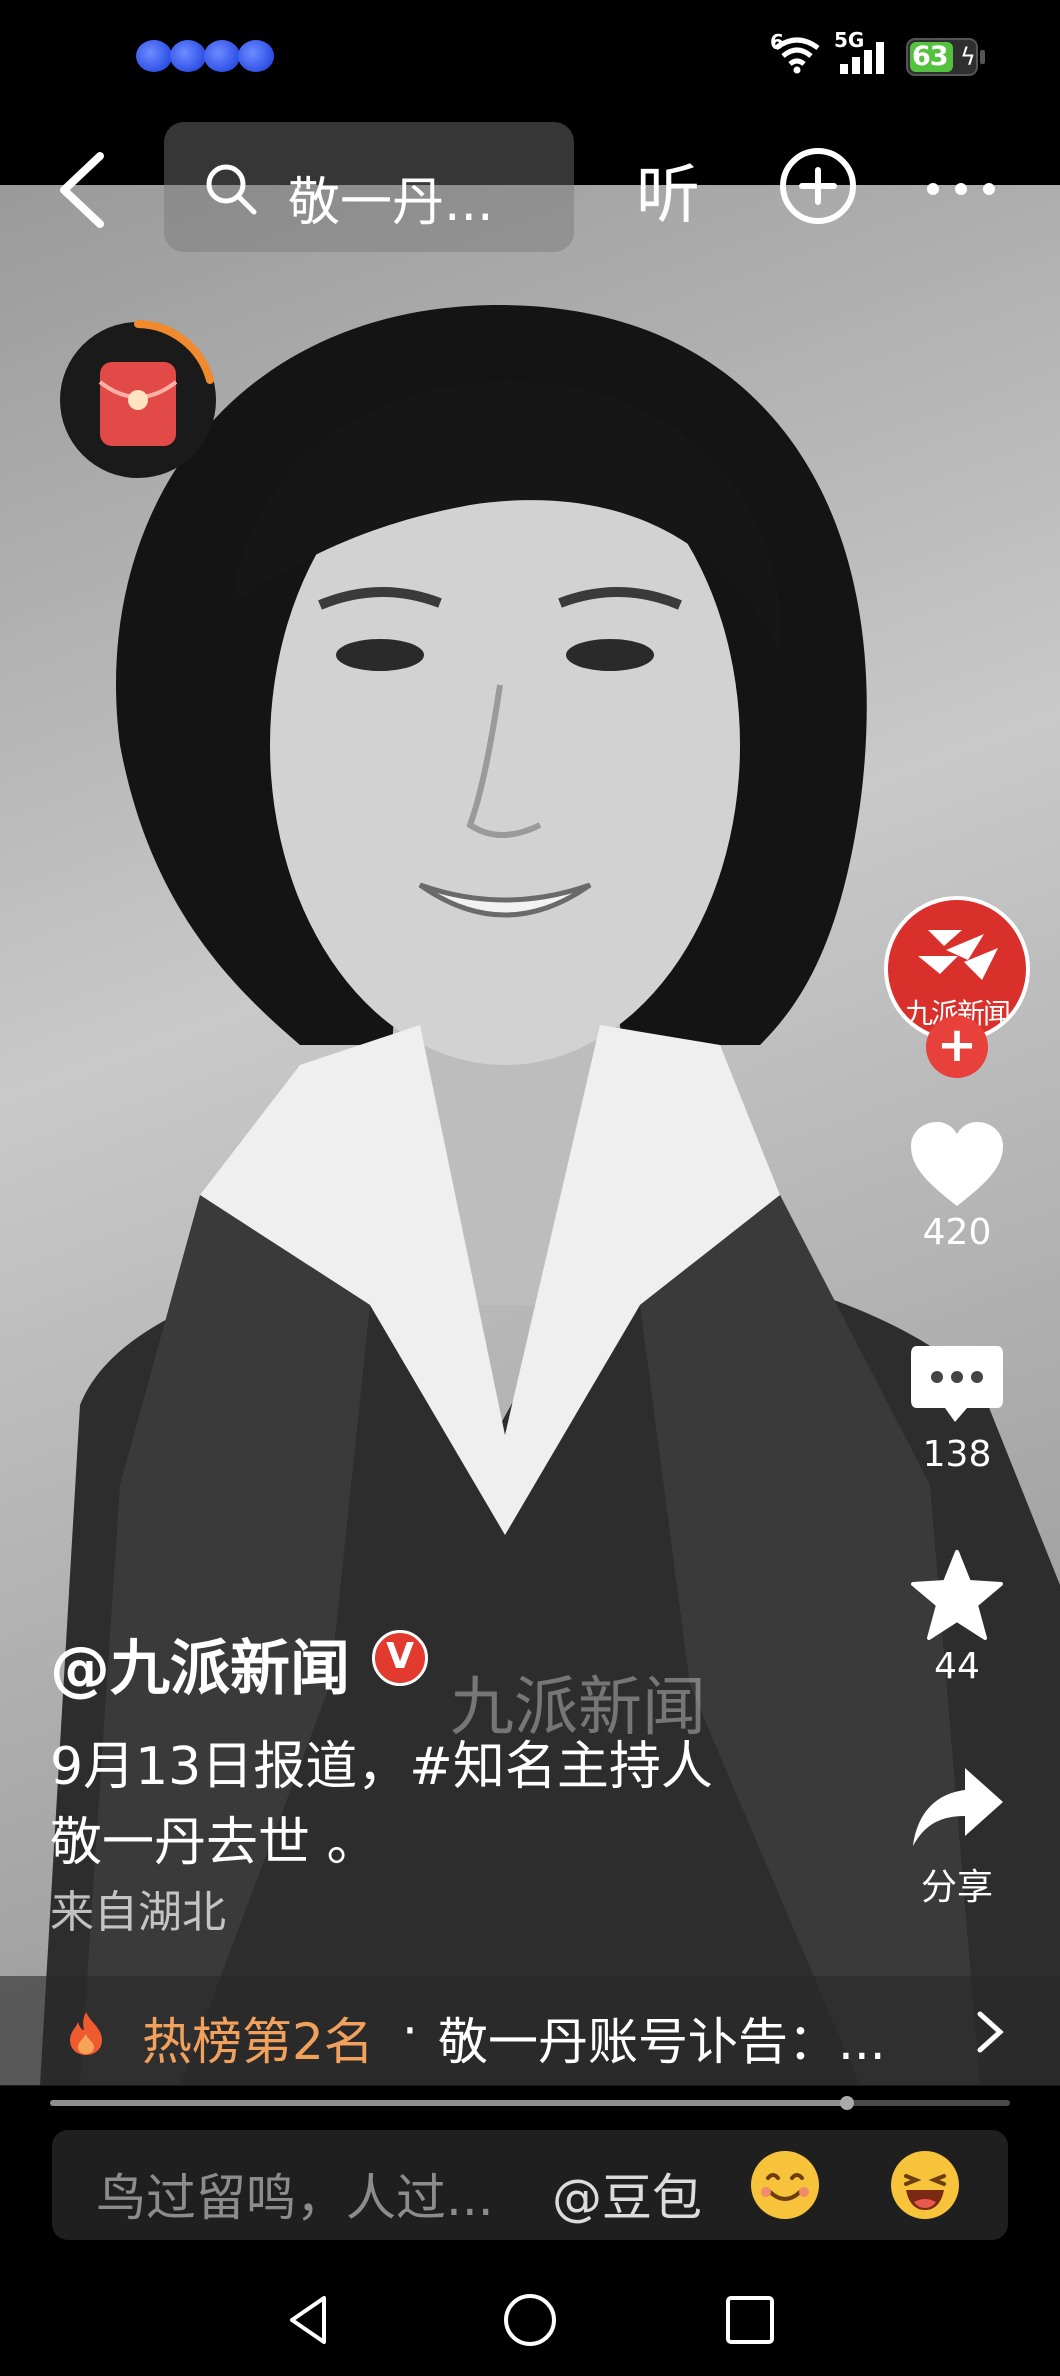 Image resolution: width=1060 pixels, height=2376 pixels. What do you see at coordinates (957, 1047) in the screenshot?
I see `follow-button: +` at bounding box center [957, 1047].